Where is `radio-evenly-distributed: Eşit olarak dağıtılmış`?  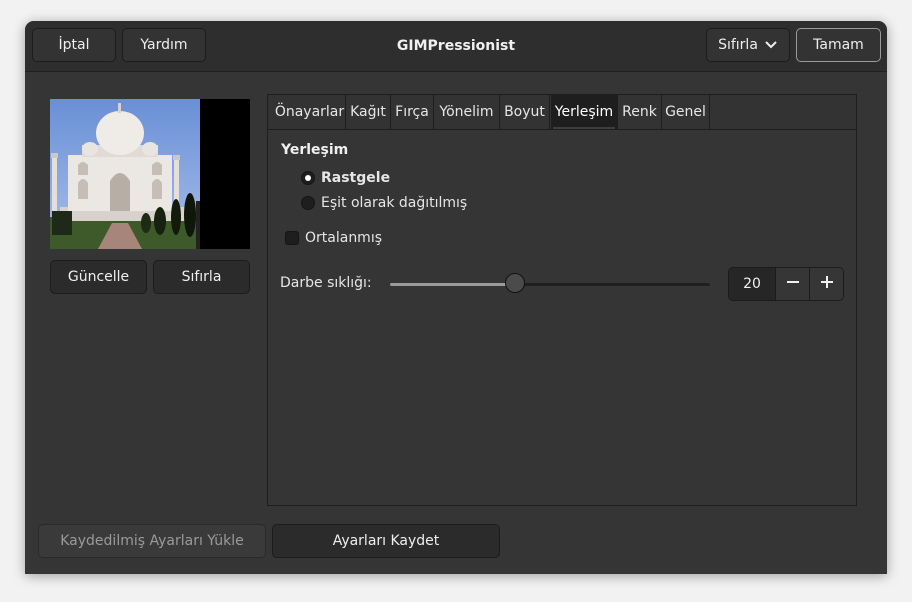 radio-evenly-distributed: Eşit olarak dağıtılmış is located at coordinates (384, 203).